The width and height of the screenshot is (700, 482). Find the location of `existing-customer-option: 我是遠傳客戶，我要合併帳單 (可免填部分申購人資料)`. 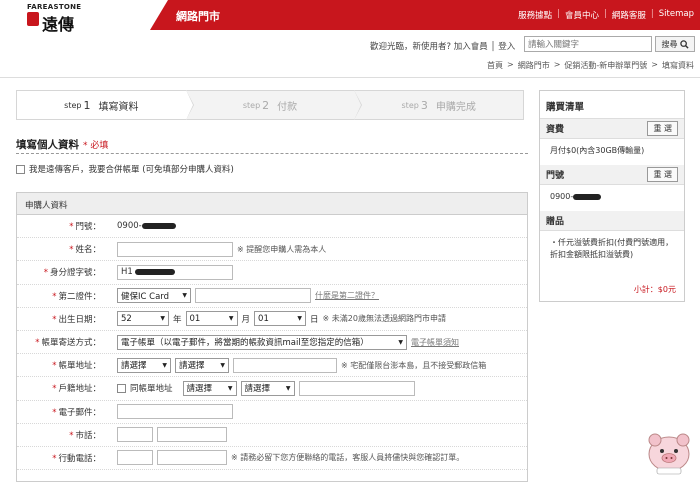

existing-customer-option: 我是遠傳客戶，我要合併帳單 (可免填部分申購人資料) is located at coordinates (125, 169).